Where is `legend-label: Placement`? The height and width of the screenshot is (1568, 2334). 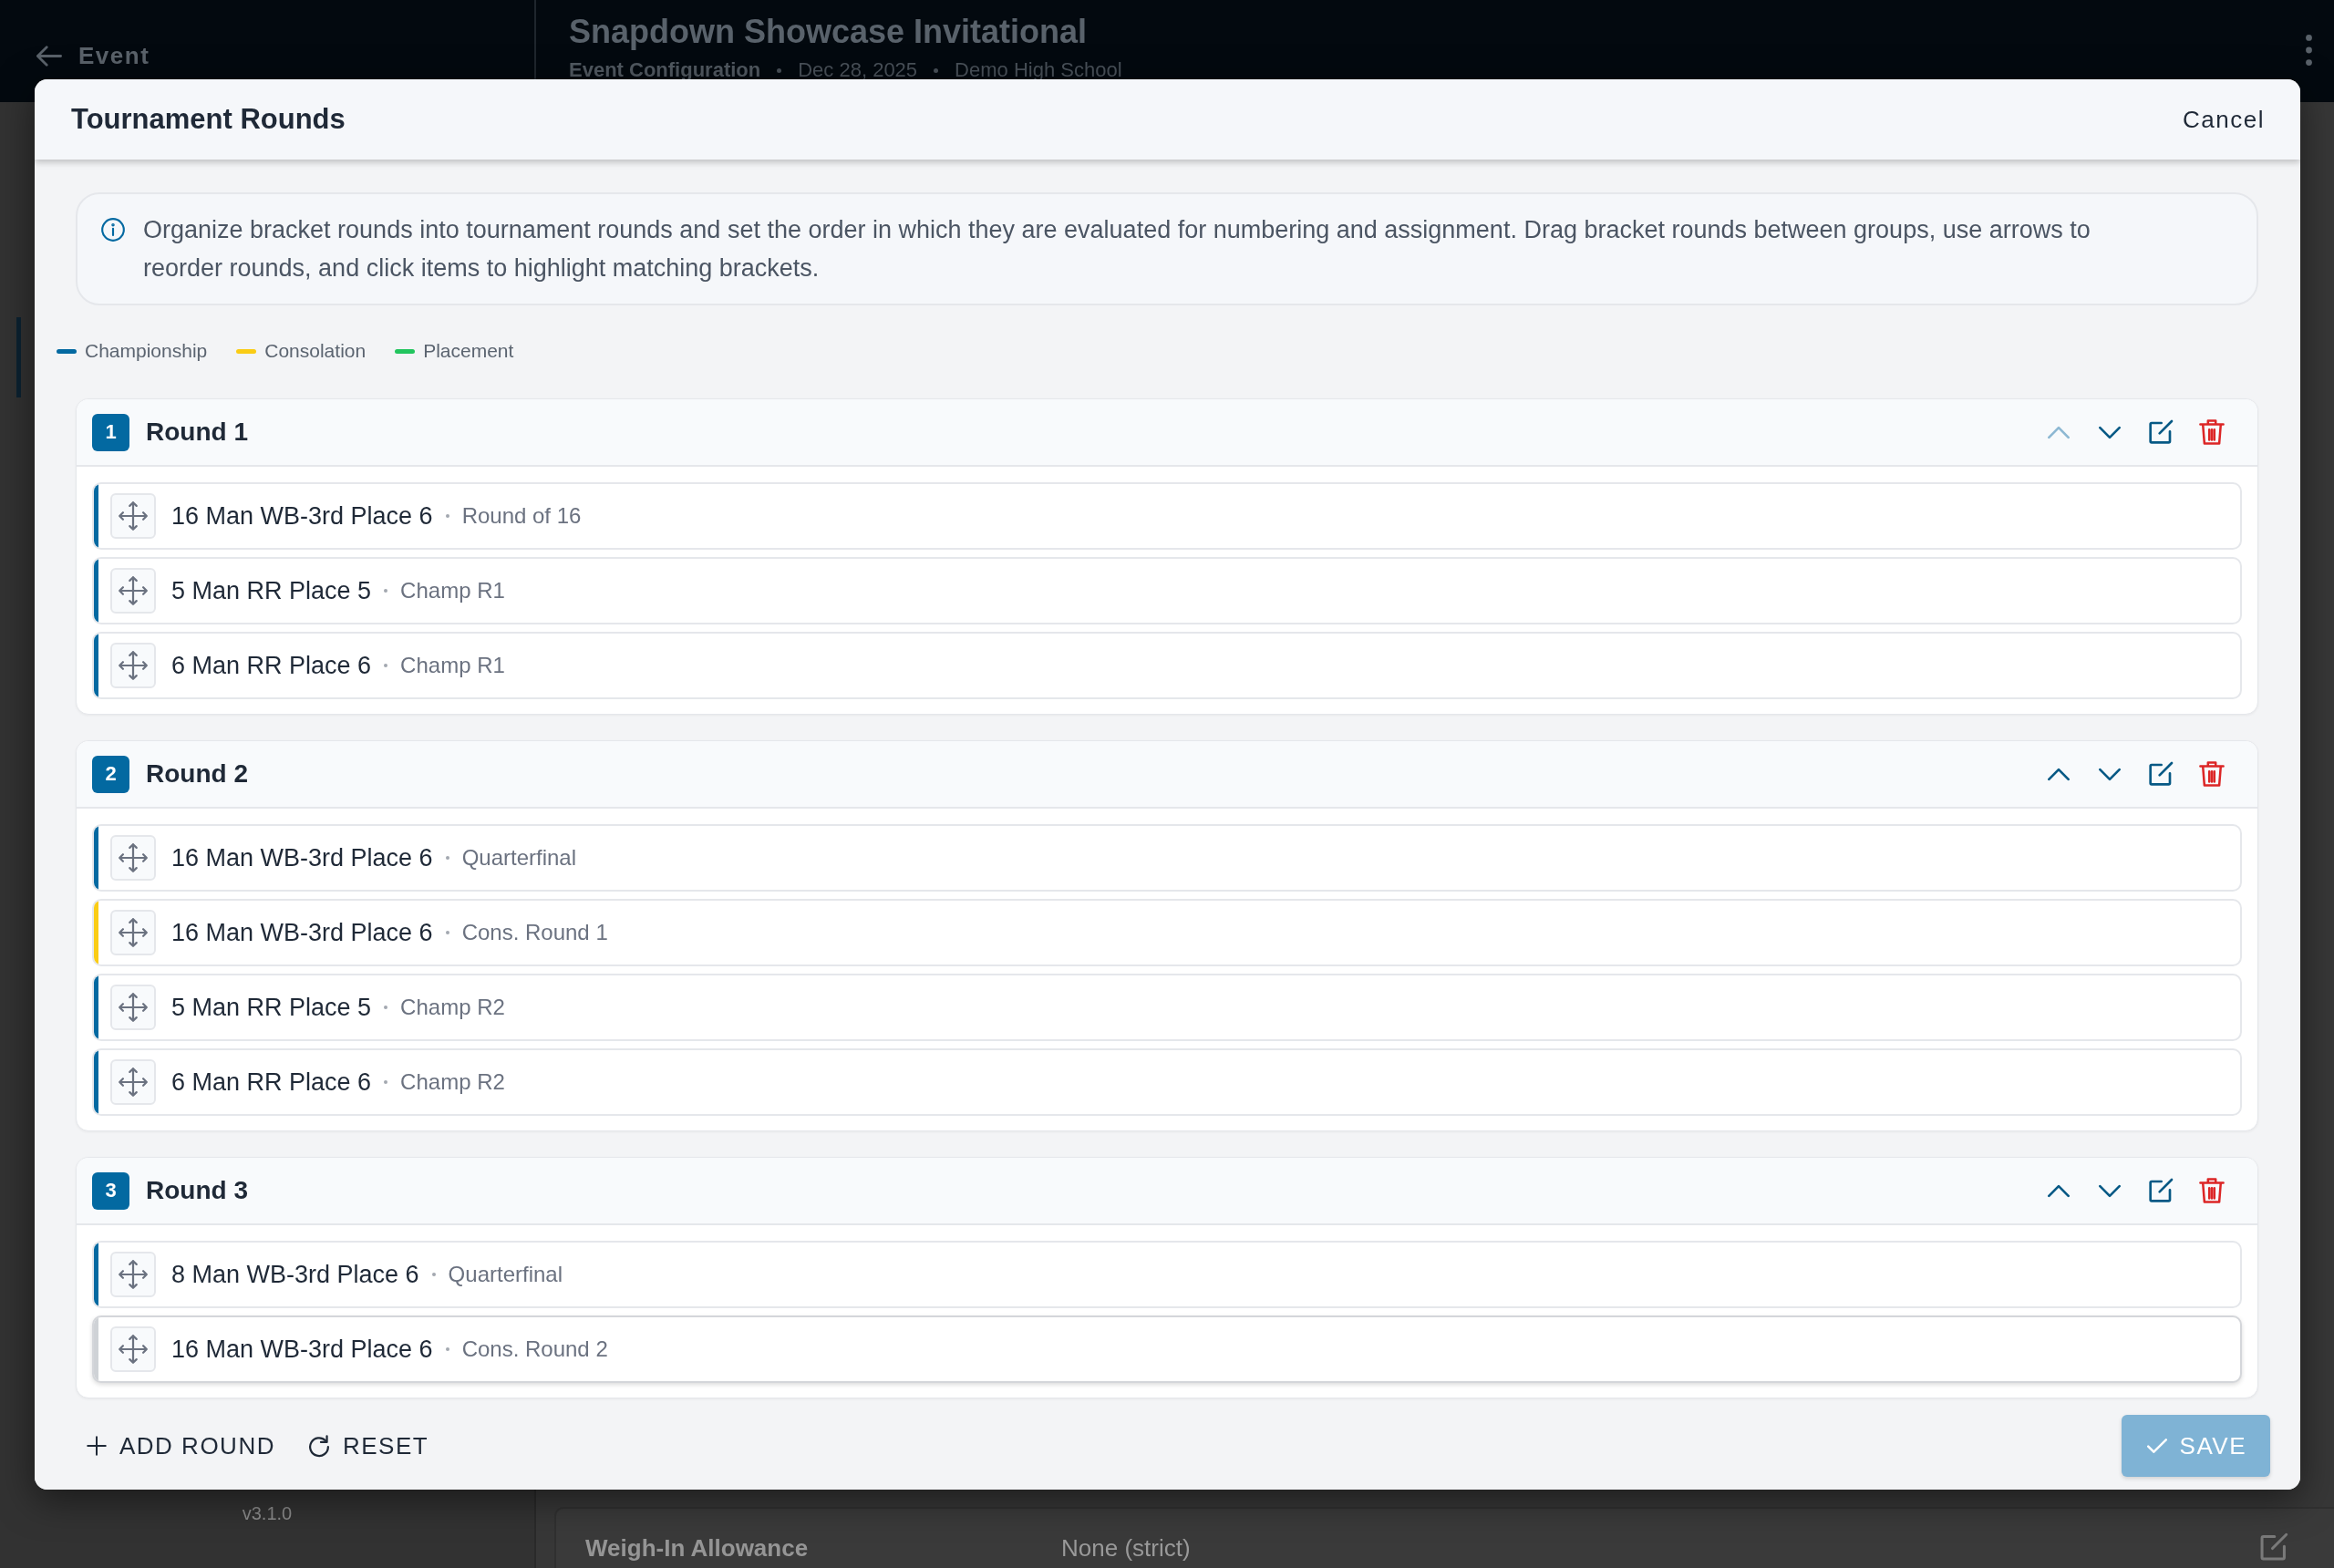
legend-label: Placement is located at coordinates (469, 351).